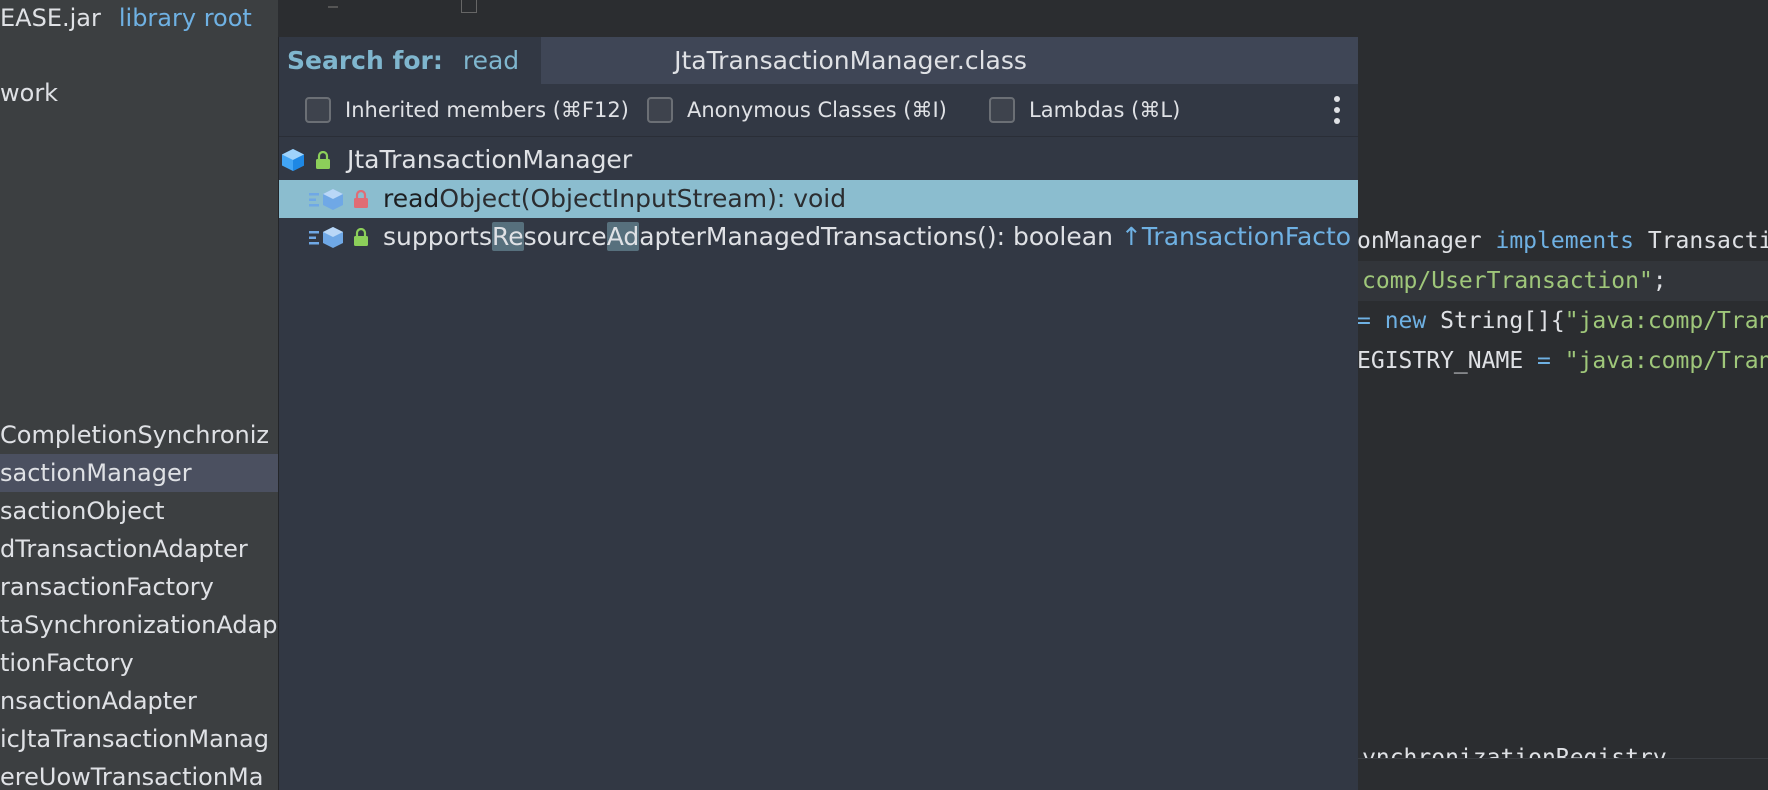  I want to click on code-token: ynchronizationRegistry, so click(1514, 752).